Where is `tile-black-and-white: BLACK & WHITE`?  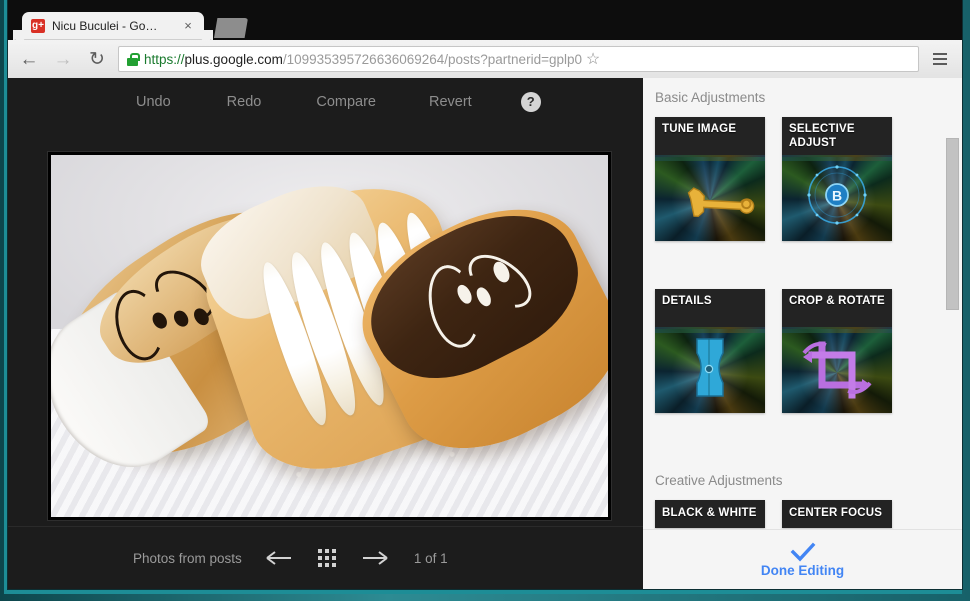 tile-black-and-white: BLACK & WHITE is located at coordinates (710, 514).